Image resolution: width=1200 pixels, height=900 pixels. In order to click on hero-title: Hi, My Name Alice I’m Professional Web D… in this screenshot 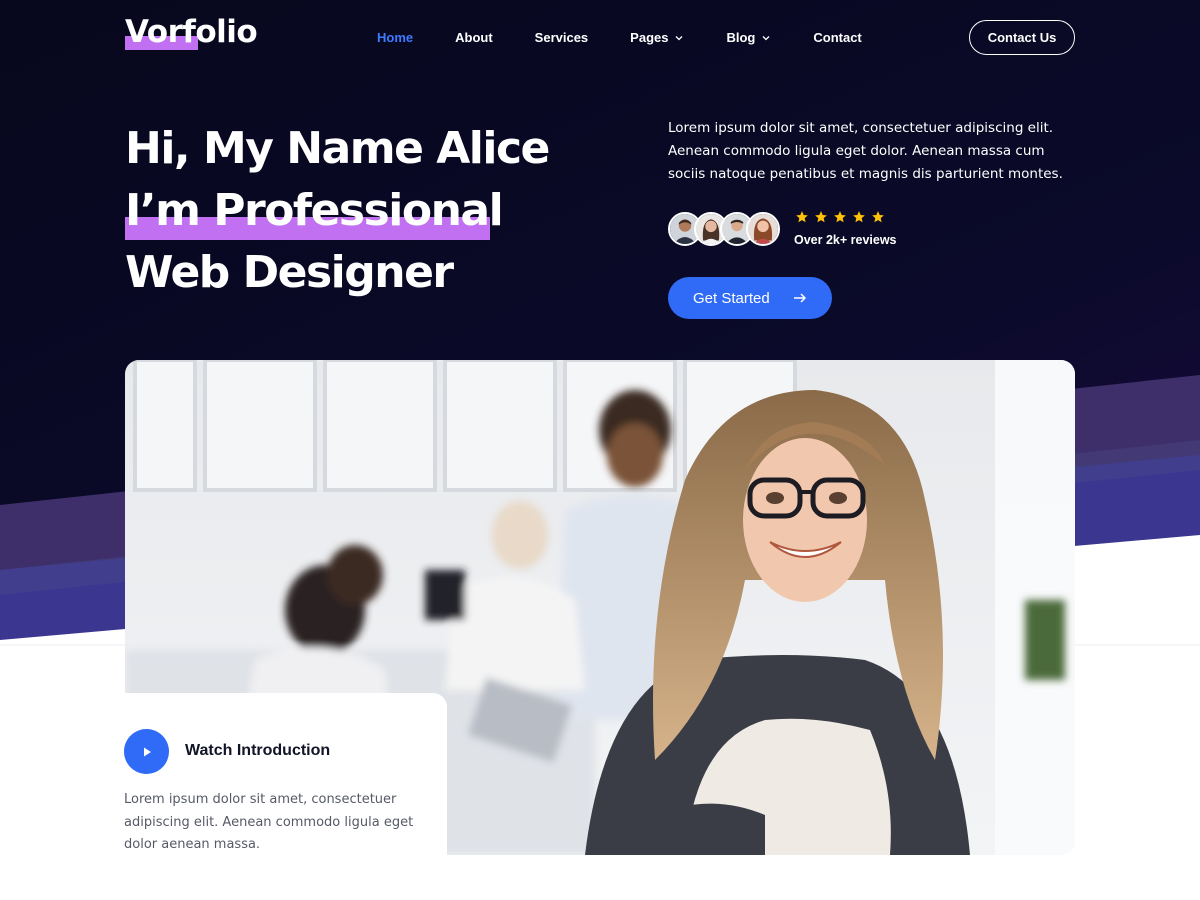, I will do `click(337, 211)`.